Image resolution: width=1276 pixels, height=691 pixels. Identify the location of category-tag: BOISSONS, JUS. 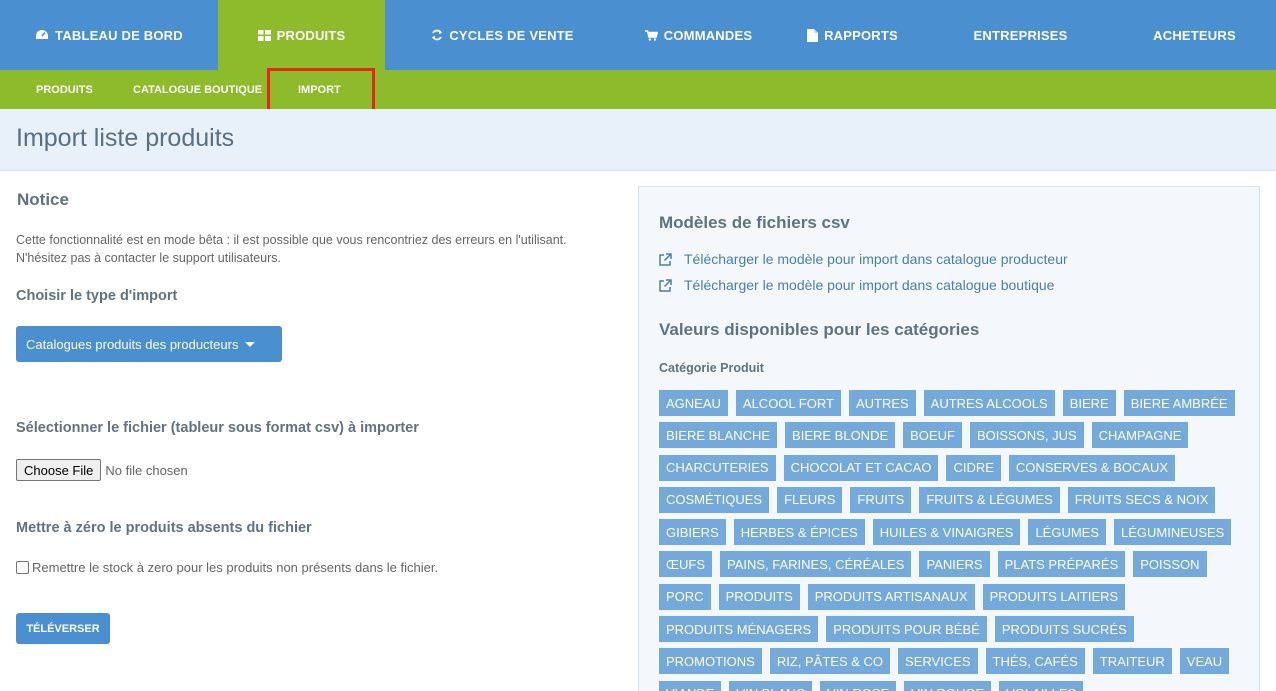
(1026, 435).